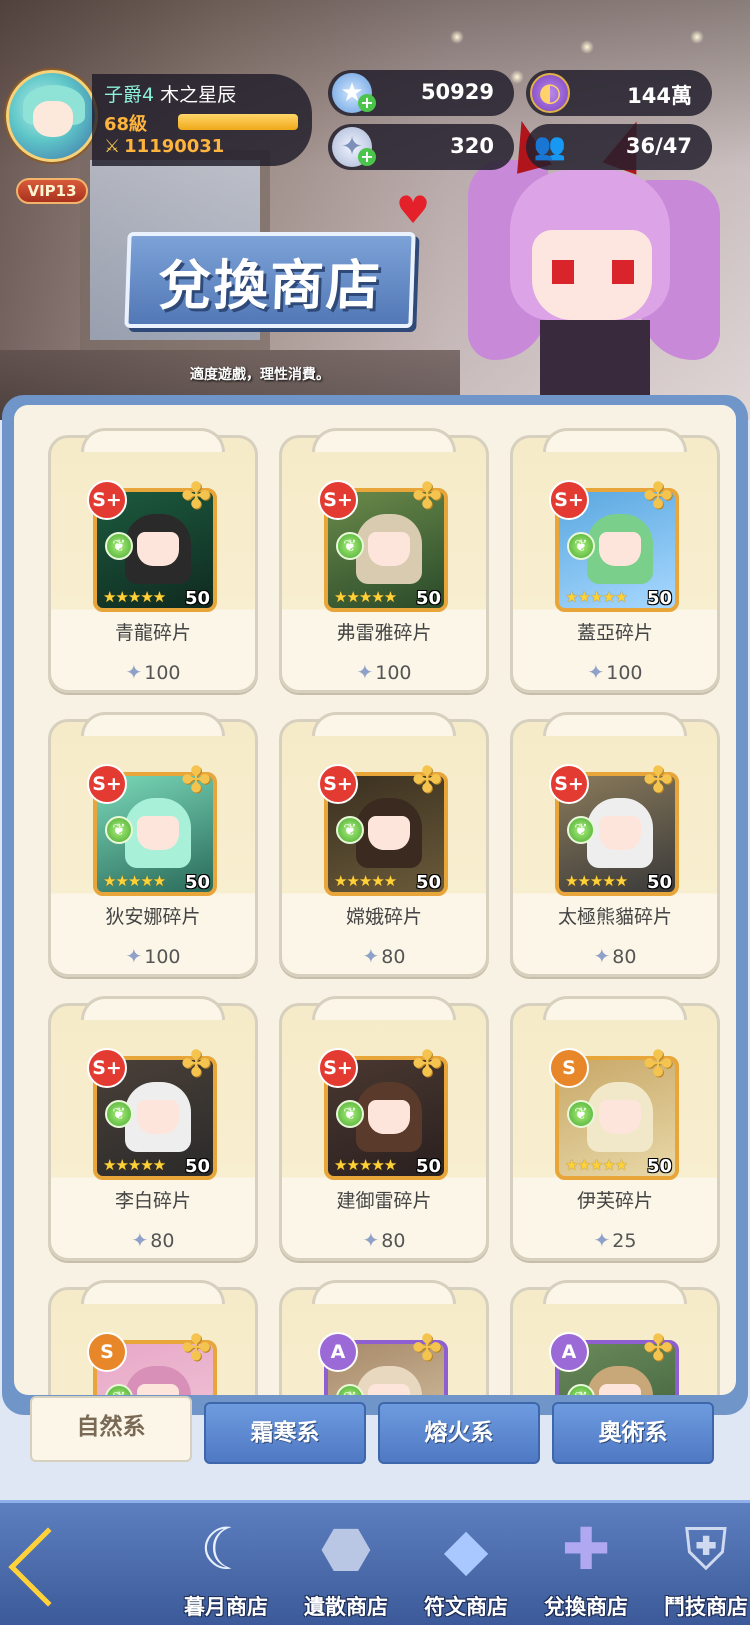  I want to click on nav-exchange-shop: ✚ 兌換商店, so click(586, 1564).